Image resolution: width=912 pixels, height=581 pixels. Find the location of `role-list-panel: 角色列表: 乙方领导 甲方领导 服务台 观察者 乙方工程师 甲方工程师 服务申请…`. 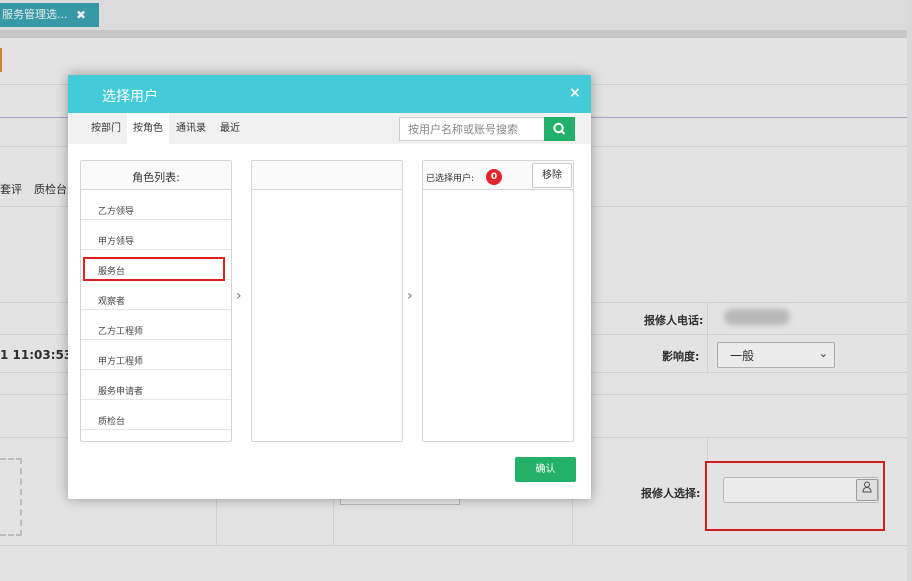

role-list-panel: 角色列表: 乙方领导 甲方领导 服务台 观察者 乙方工程师 甲方工程师 服务申请… is located at coordinates (156, 301).